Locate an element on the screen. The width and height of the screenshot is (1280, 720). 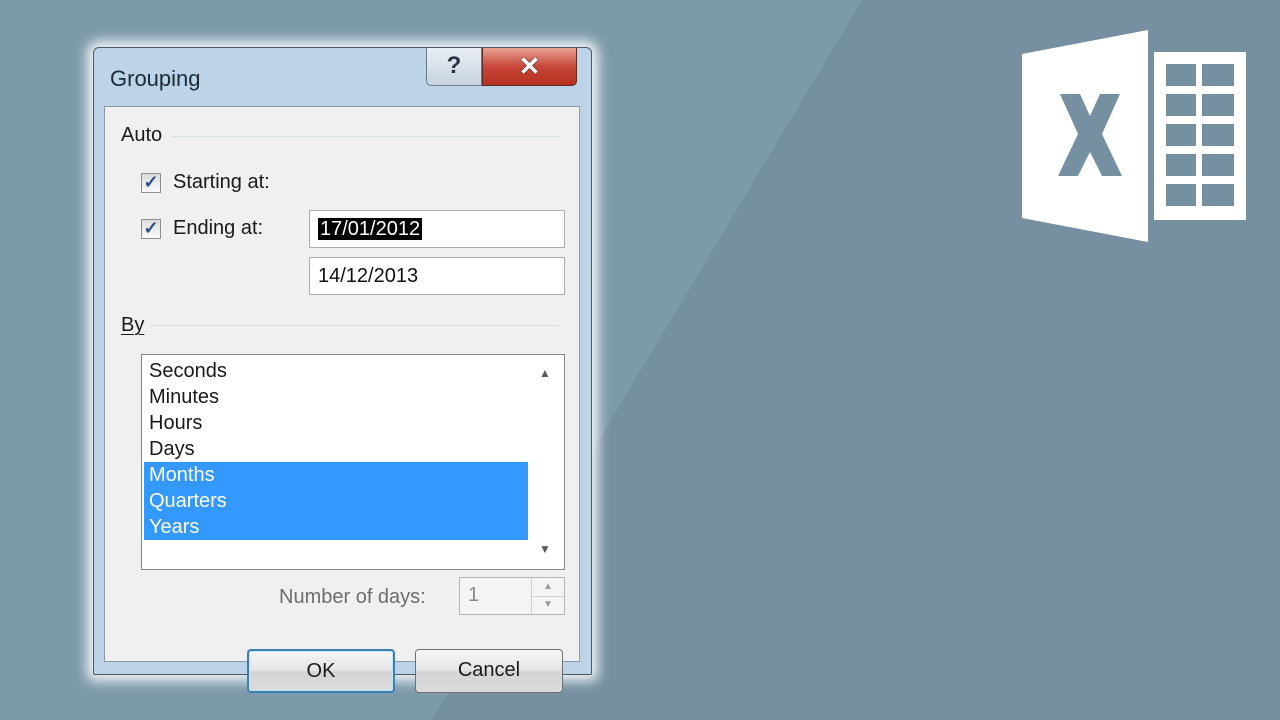
list-item-days: Days is located at coordinates (336, 449).